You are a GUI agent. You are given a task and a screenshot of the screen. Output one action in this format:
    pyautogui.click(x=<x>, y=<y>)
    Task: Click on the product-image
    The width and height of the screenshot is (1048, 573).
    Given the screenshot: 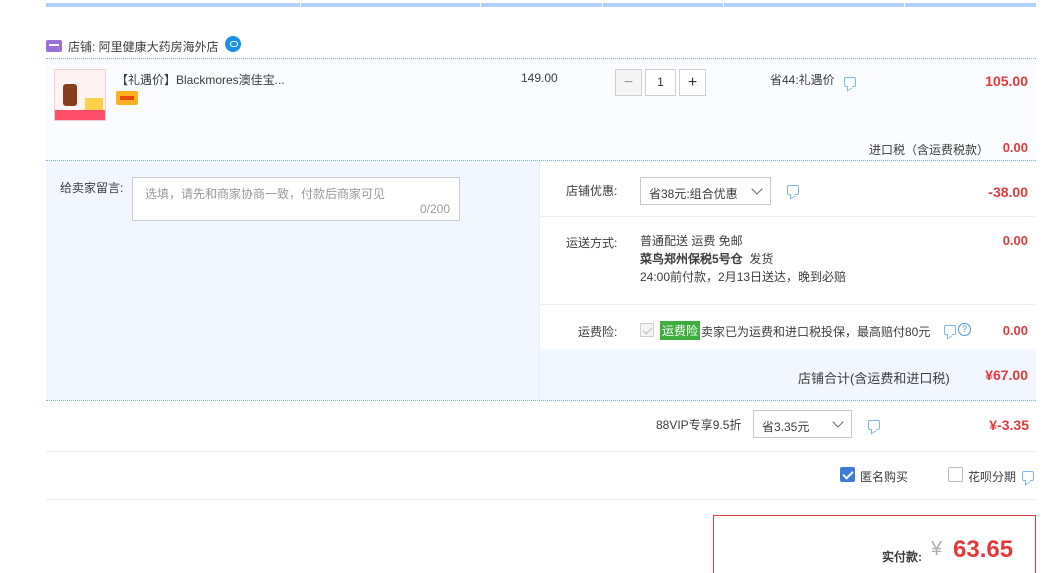 What is the action you would take?
    pyautogui.click(x=80, y=95)
    